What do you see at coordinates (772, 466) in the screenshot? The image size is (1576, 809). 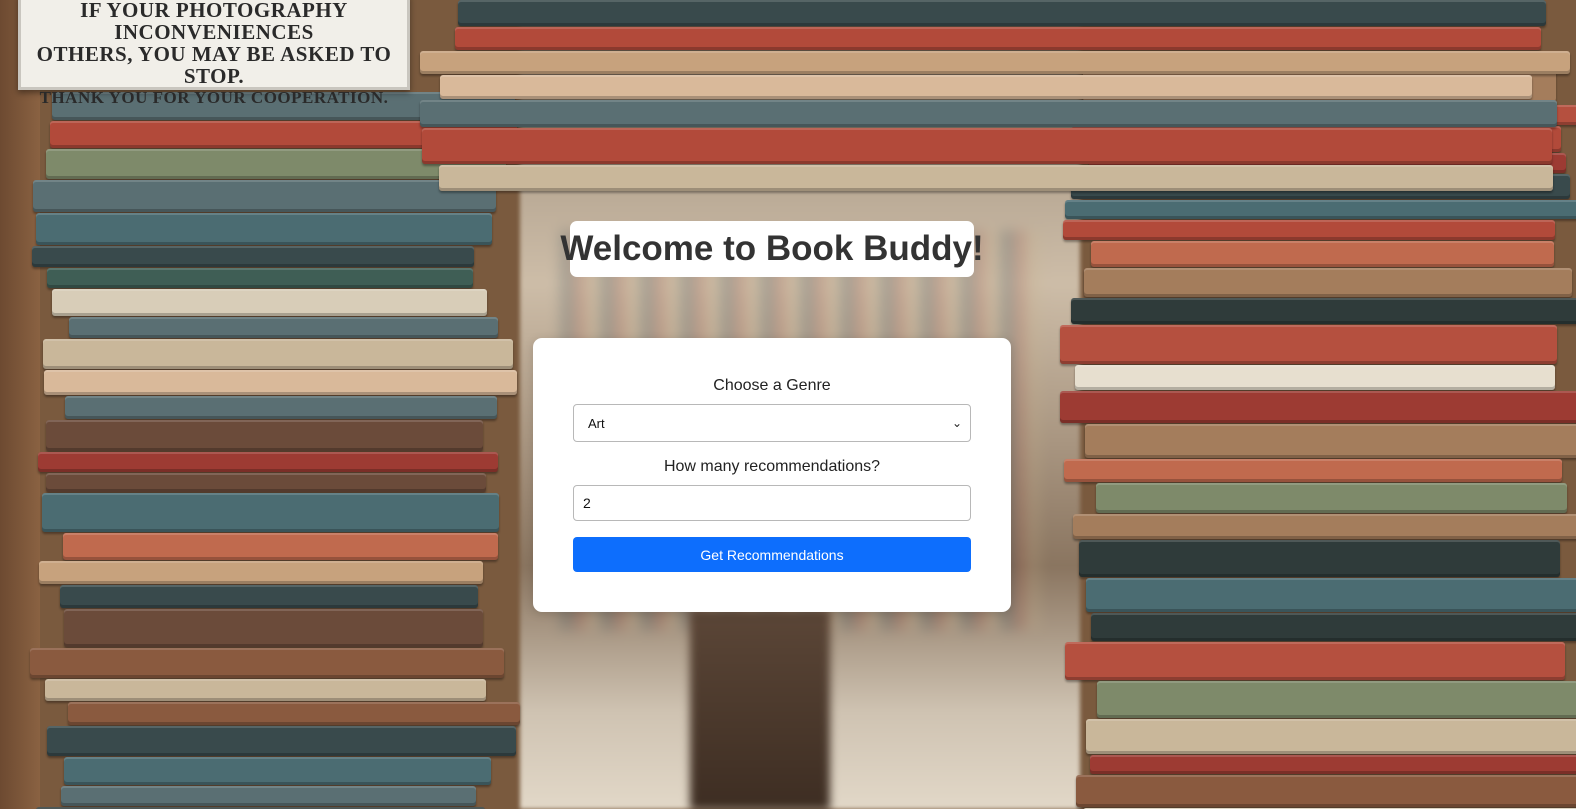 I see `count-label: How many recommendations?` at bounding box center [772, 466].